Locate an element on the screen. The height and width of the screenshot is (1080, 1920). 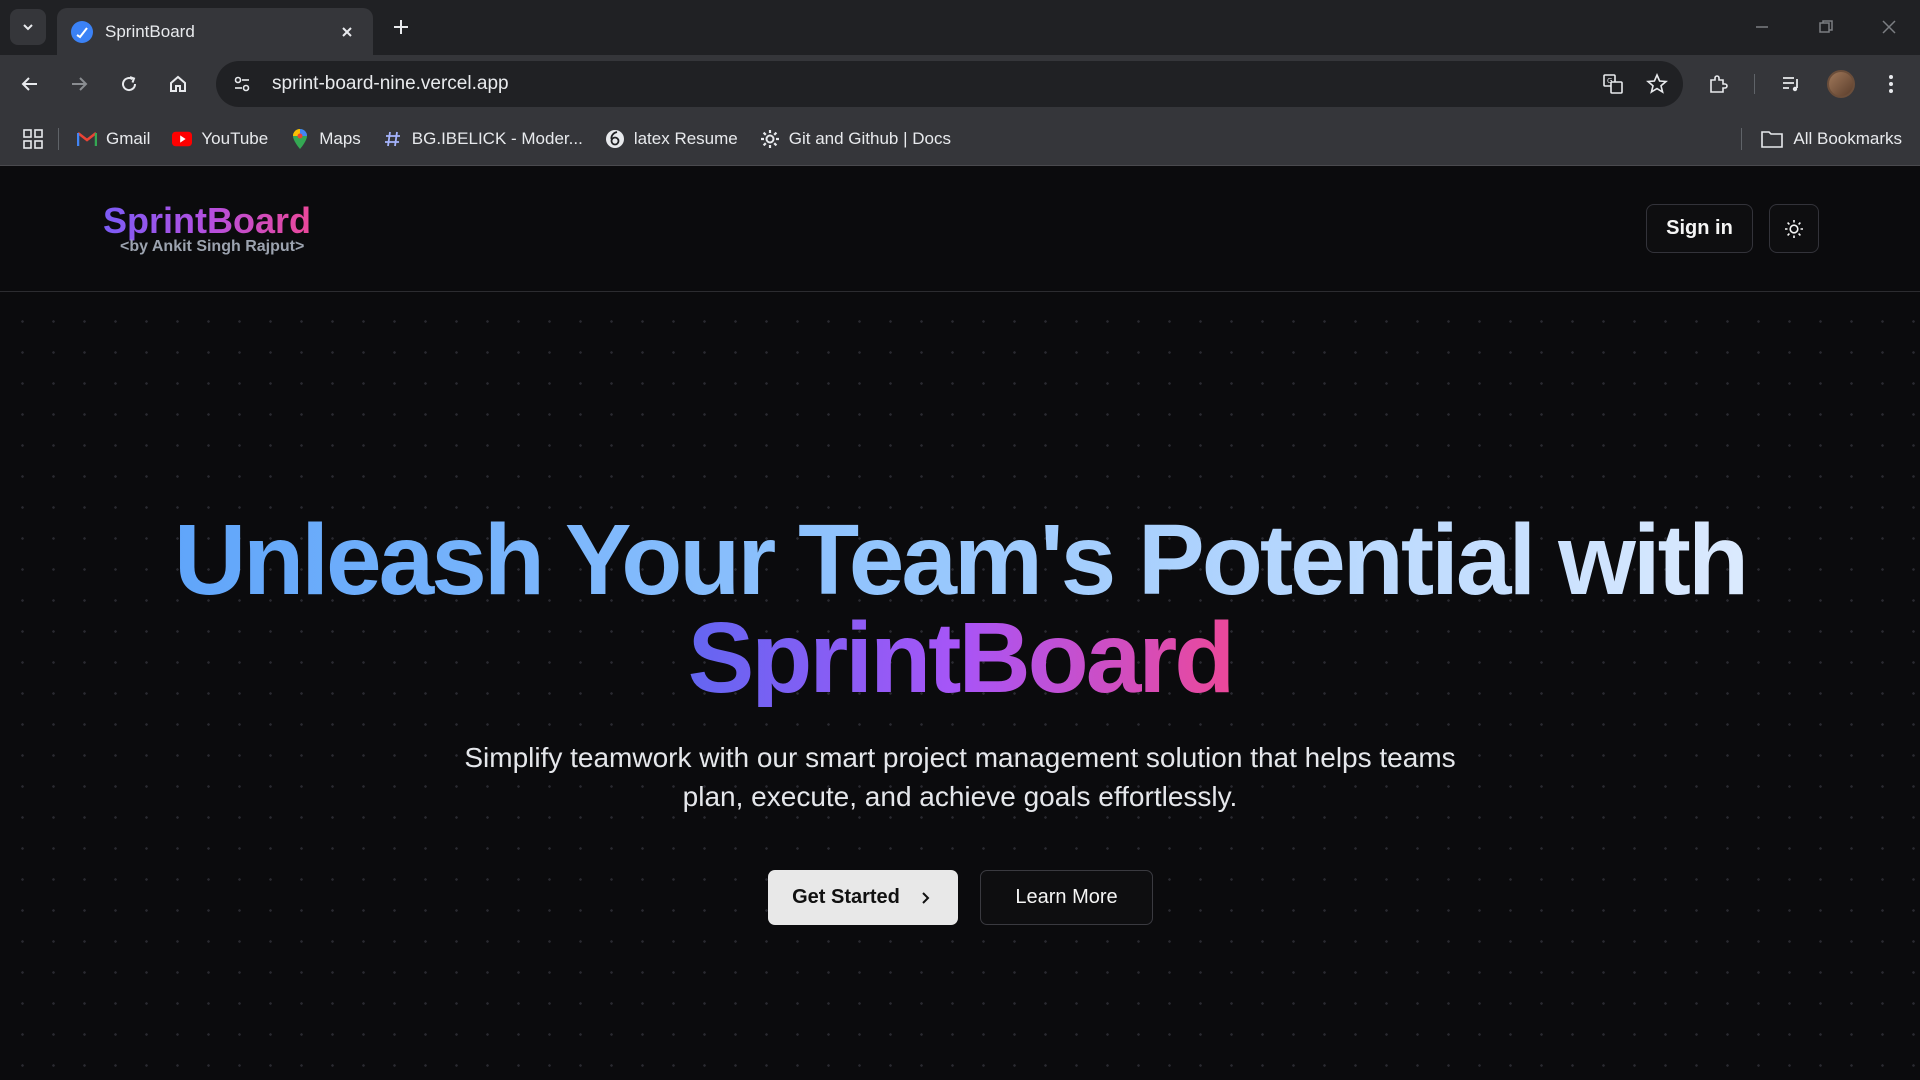
back-button is located at coordinates (30, 84).